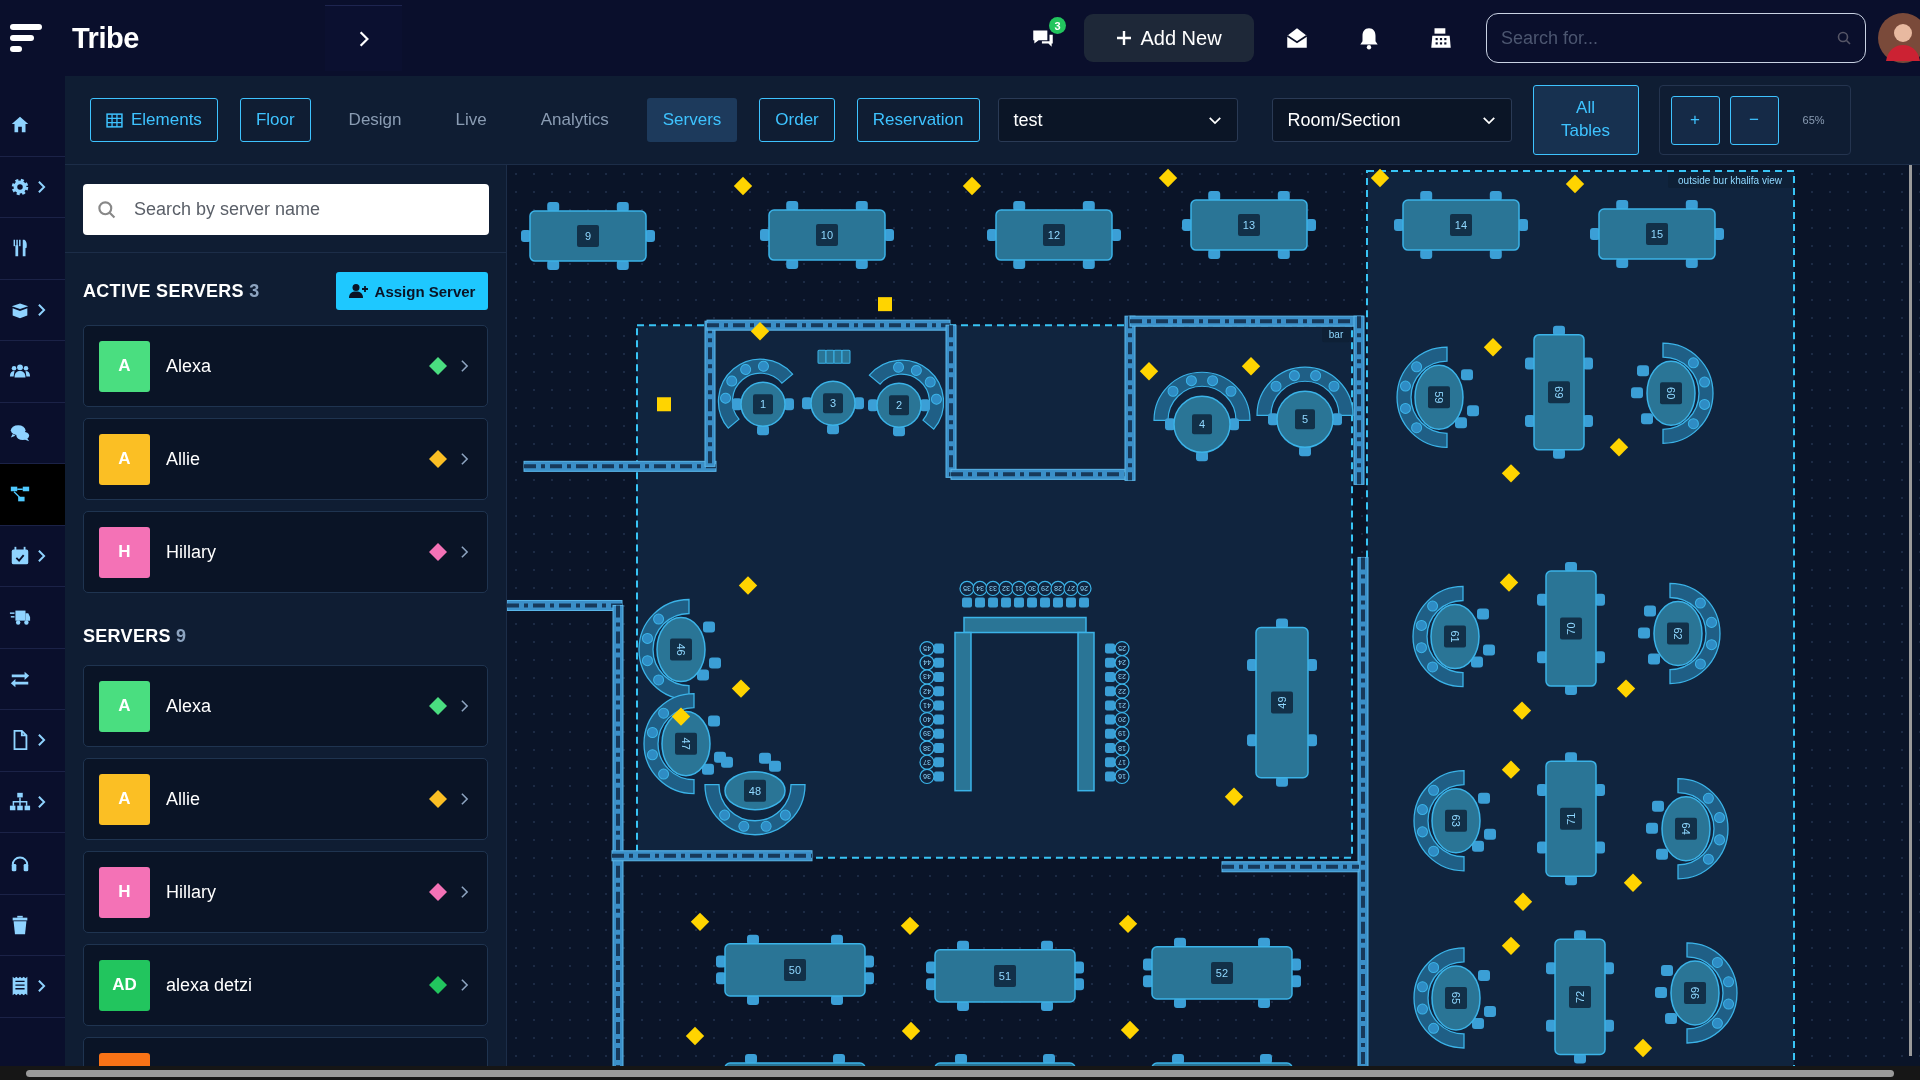 This screenshot has width=1920, height=1080. Describe the element at coordinates (1057, 25) in the screenshot. I see `notification-badge: 3` at that location.